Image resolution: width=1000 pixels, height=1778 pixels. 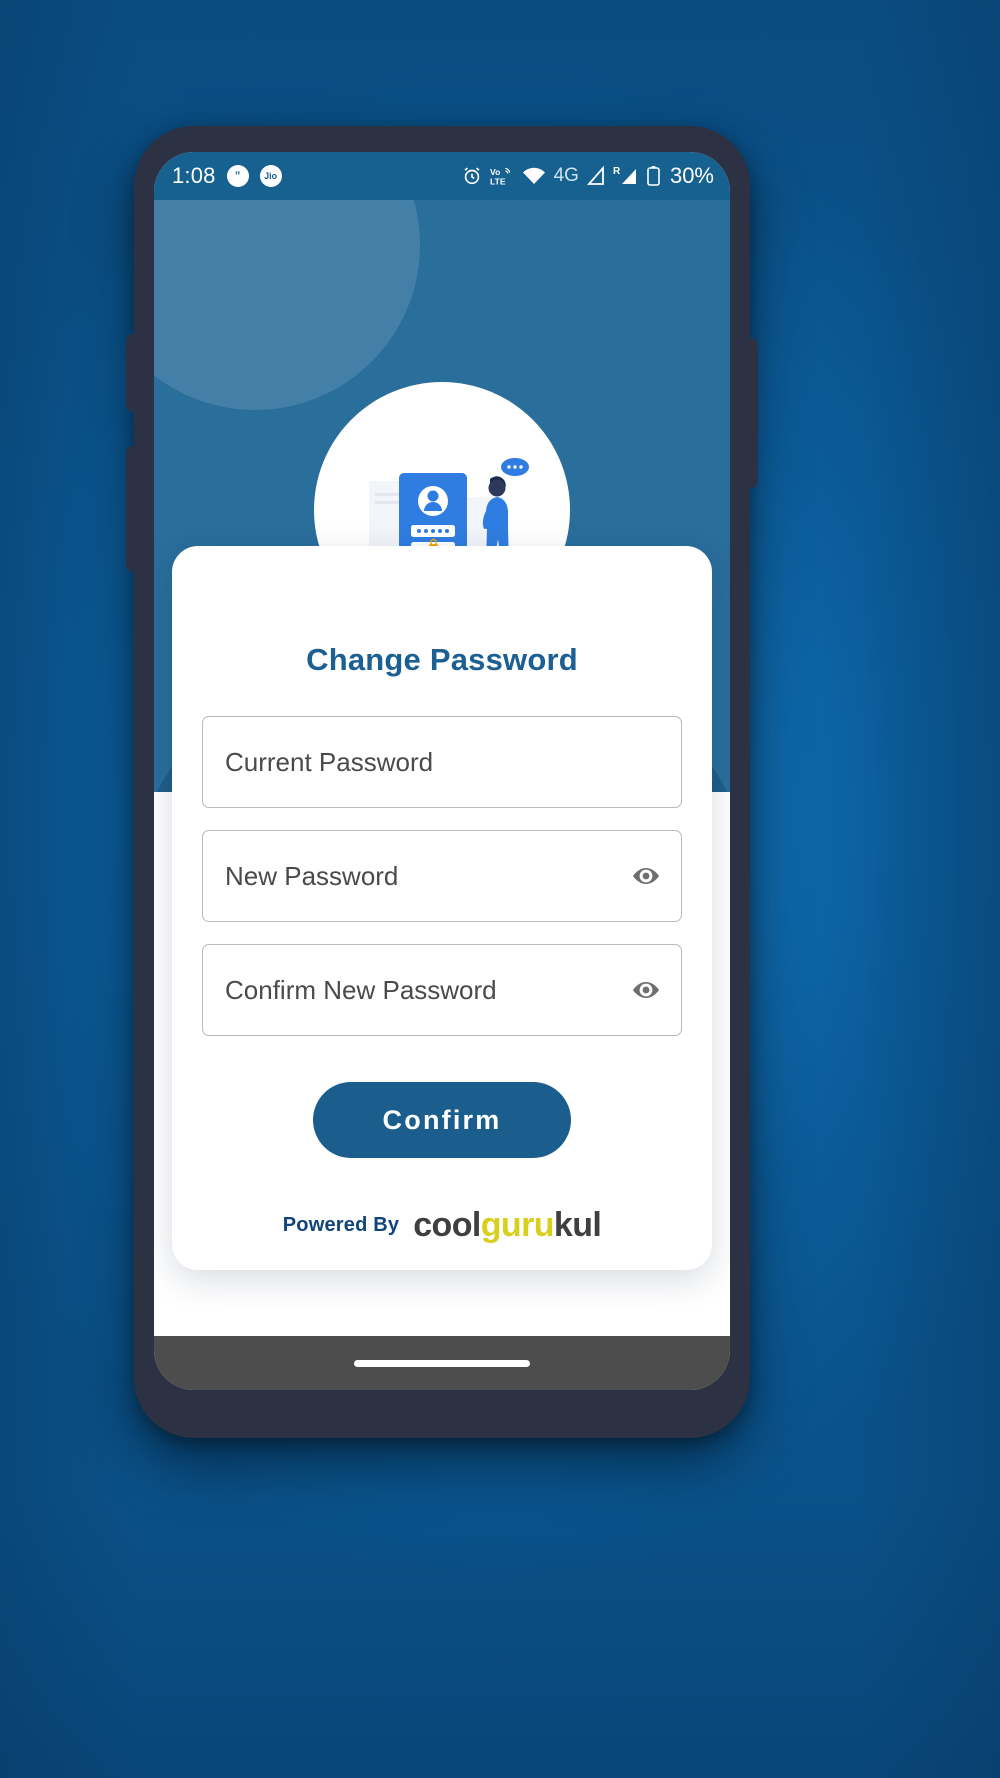 I want to click on battery-icon, so click(x=653, y=176).